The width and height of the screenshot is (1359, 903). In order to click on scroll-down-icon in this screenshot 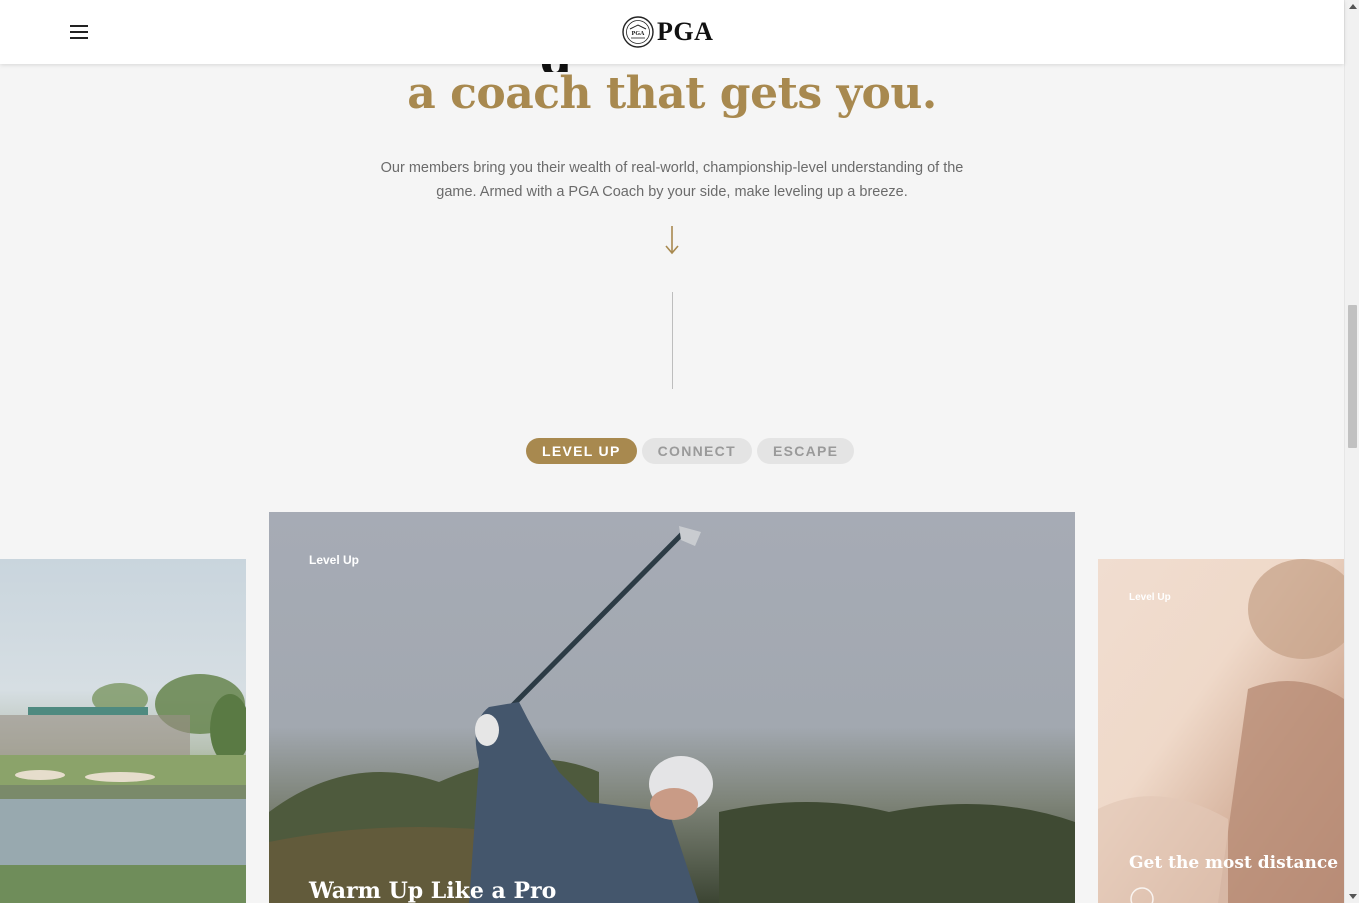, I will do `click(1353, 896)`.